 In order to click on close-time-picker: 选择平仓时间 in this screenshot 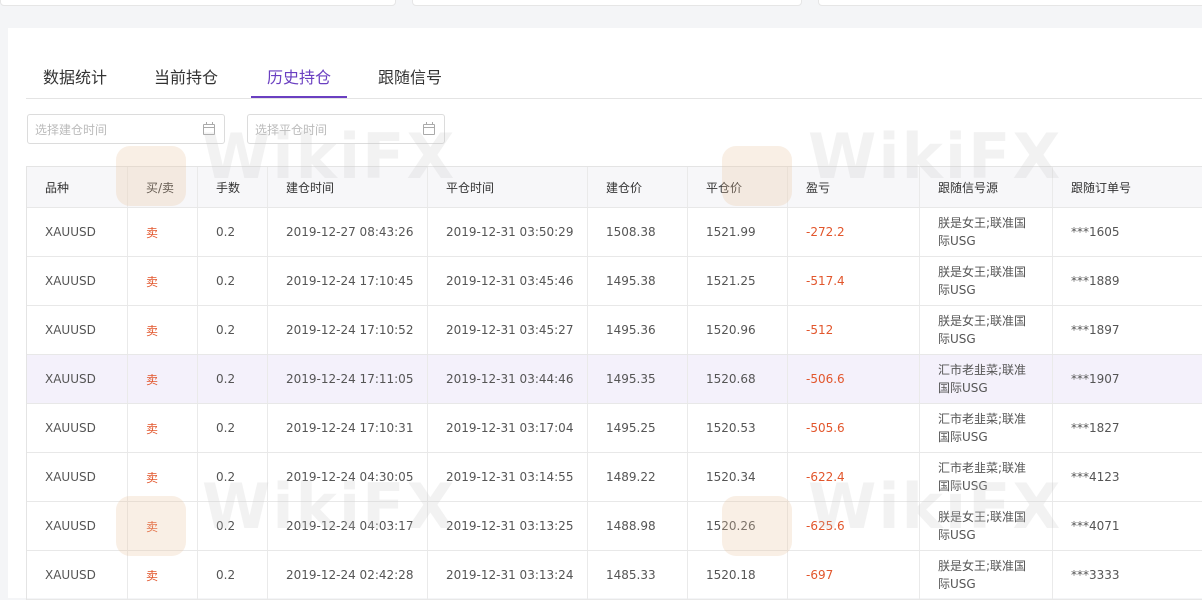, I will do `click(346, 129)`.